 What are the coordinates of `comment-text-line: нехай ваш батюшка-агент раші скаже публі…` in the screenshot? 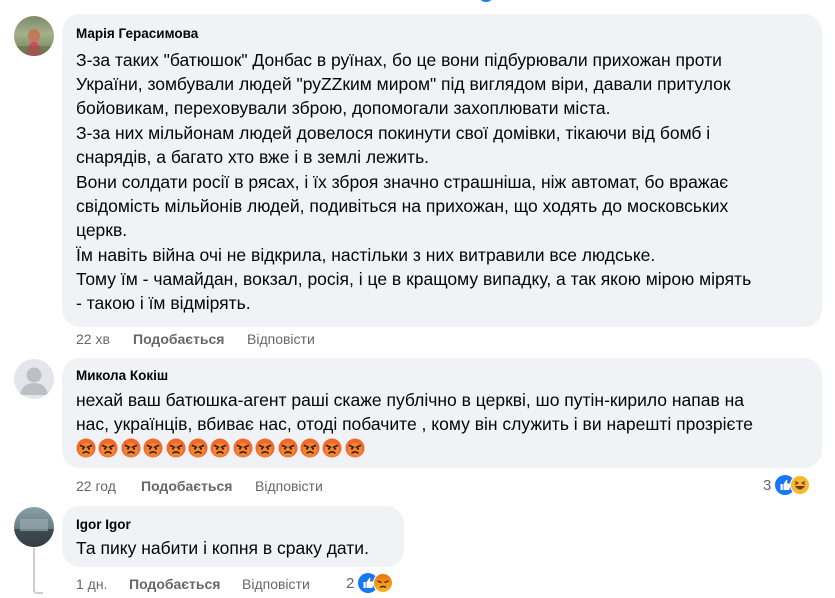 It's located at (410, 400).